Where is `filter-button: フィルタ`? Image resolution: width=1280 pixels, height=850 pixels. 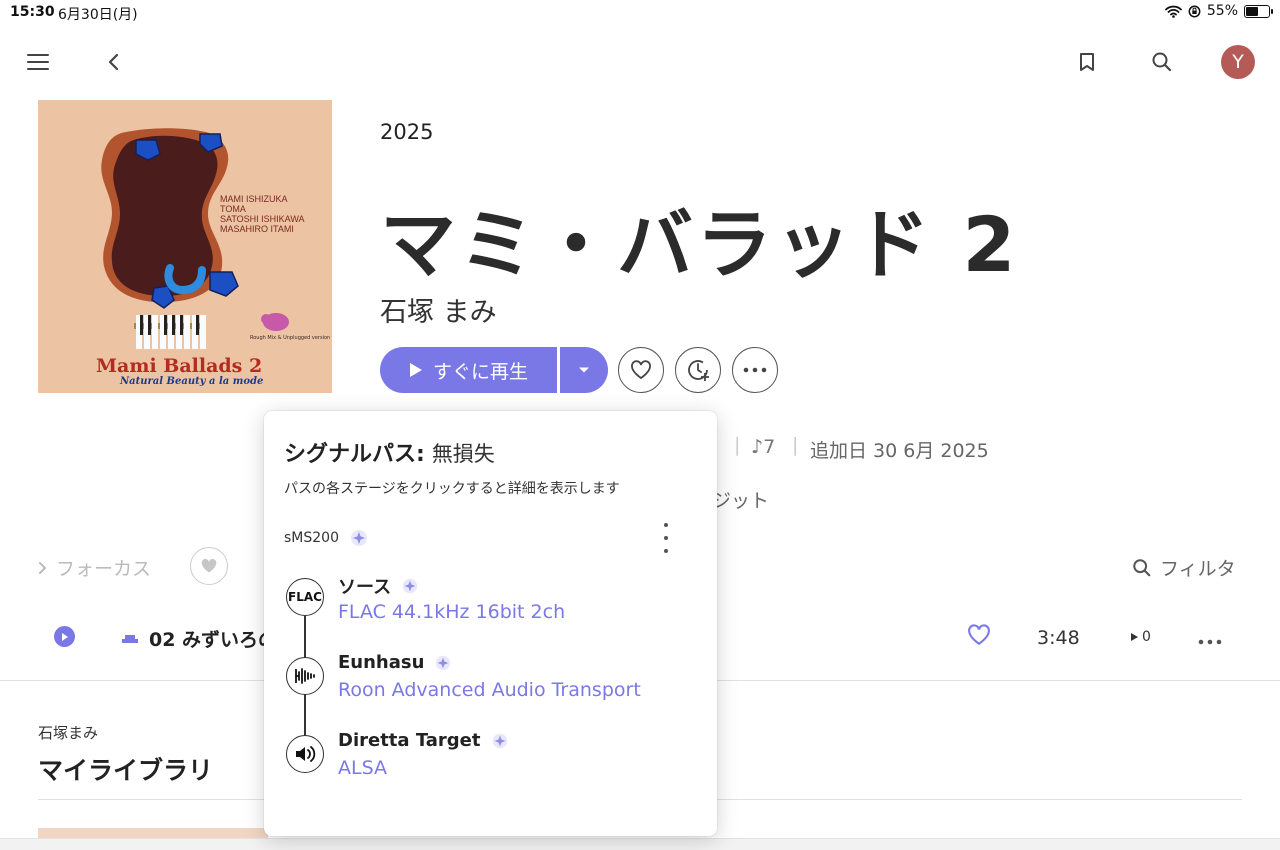
filter-button: フィルタ is located at coordinates (1184, 567).